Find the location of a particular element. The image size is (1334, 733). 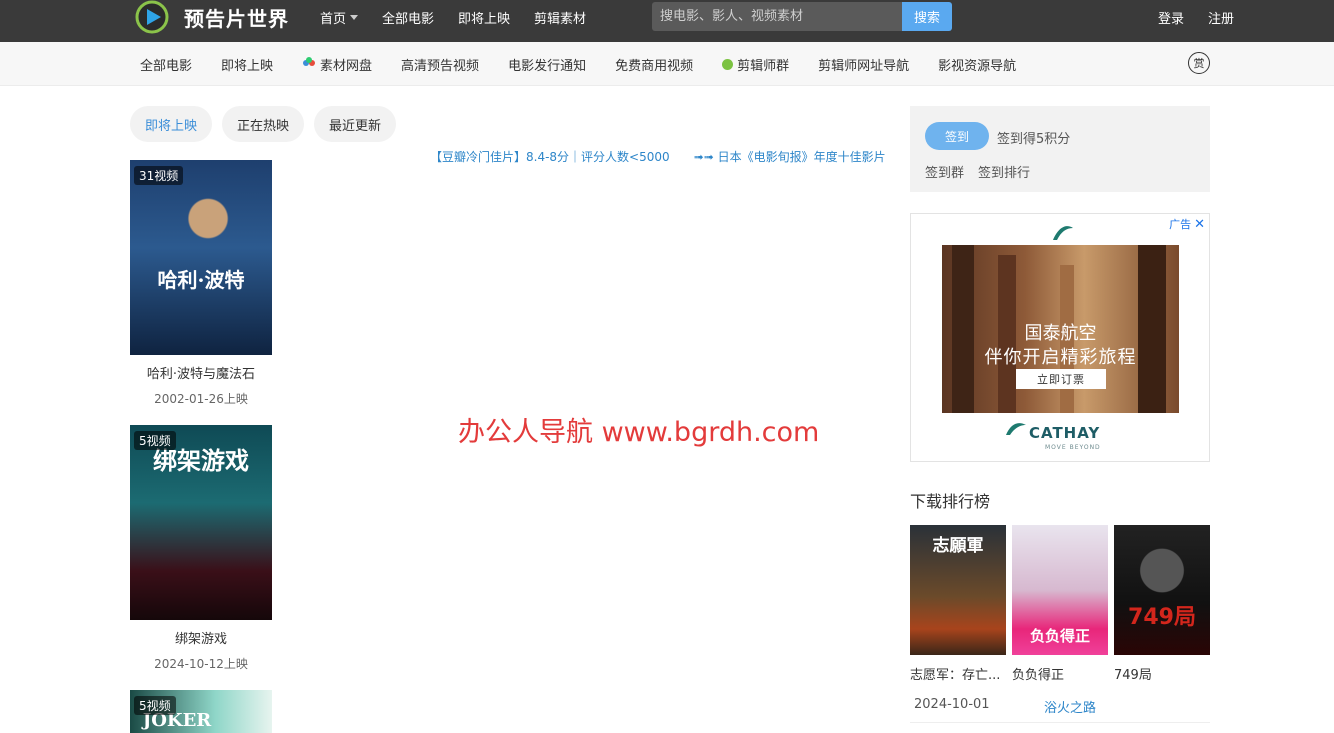

ad-image: 国泰航空 伴你开启精彩旅程 立即订票 is located at coordinates (1060, 329).